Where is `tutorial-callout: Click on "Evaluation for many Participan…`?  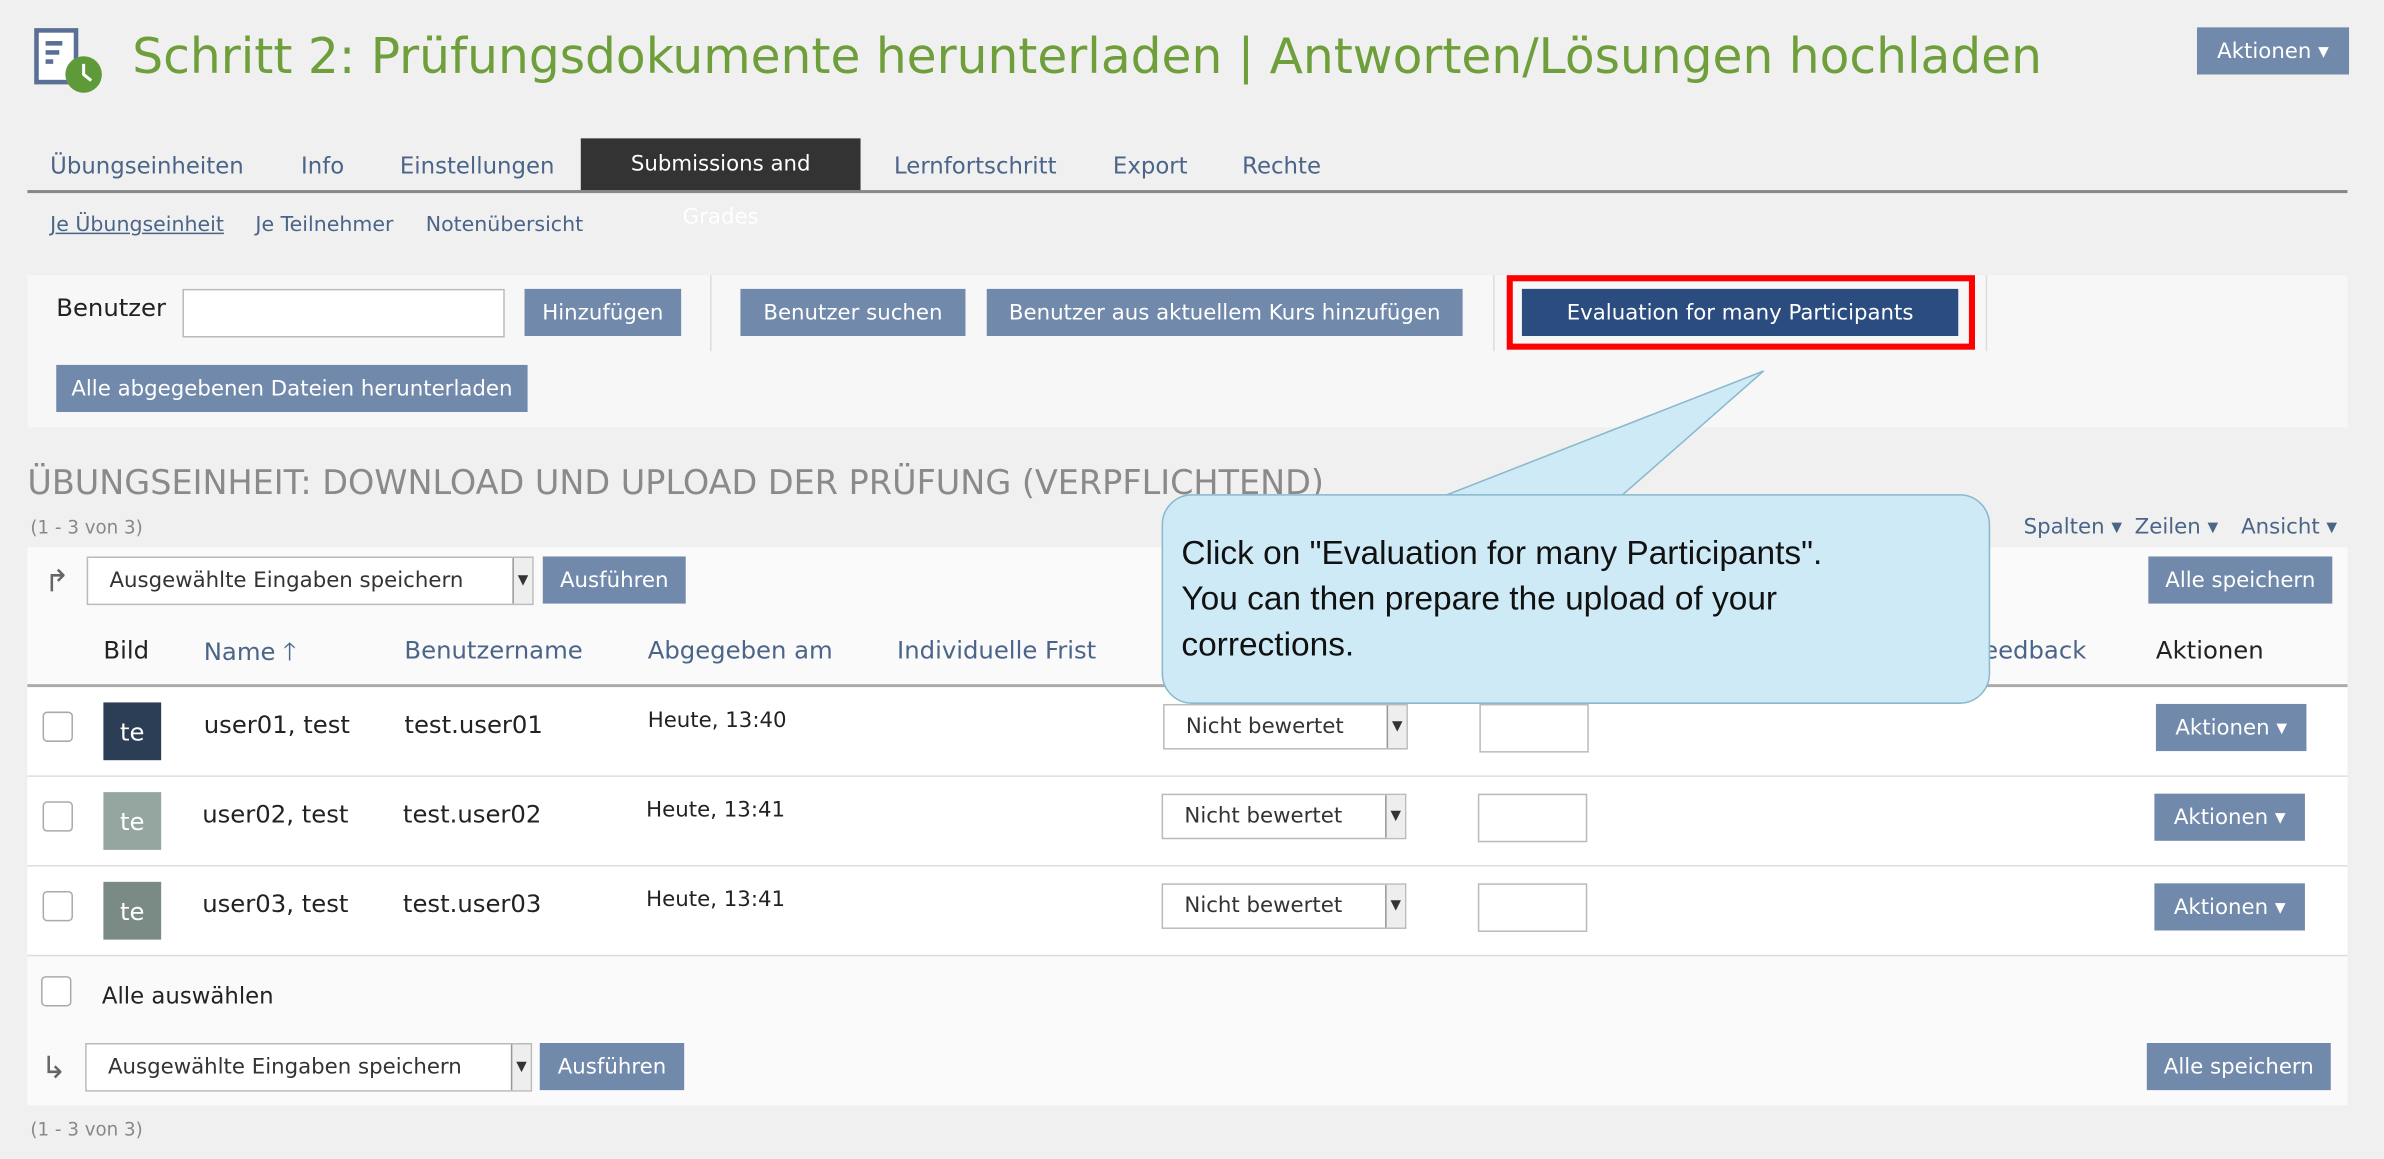 tutorial-callout: Click on "Evaluation for many Participan… is located at coordinates (1576, 599).